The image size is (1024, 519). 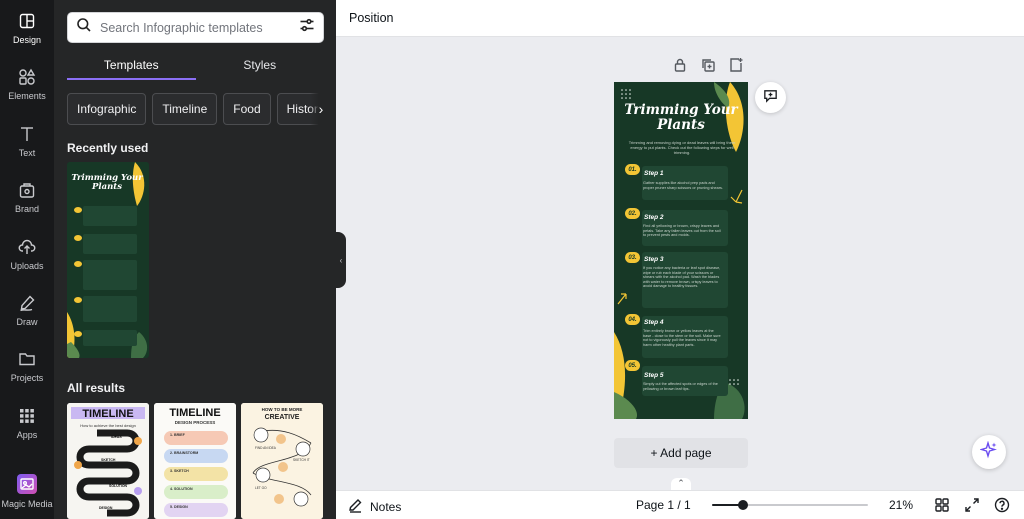 I want to click on duplicate-page-icon, so click(x=708, y=67).